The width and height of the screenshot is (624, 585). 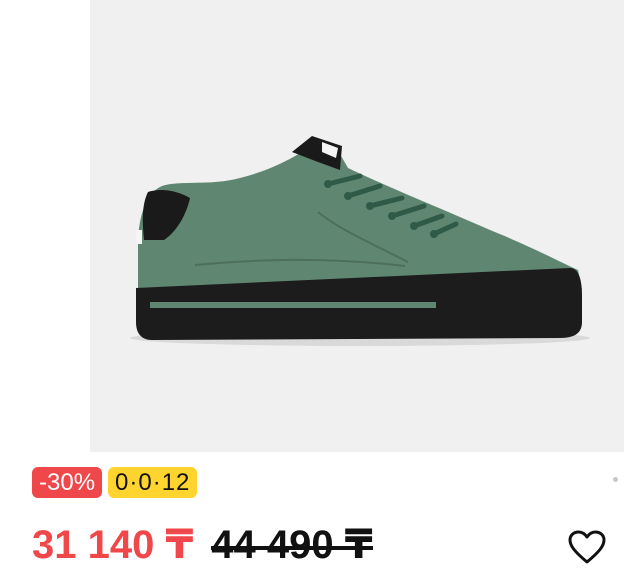 I want to click on installment-badge: 0·0·12, so click(x=153, y=482).